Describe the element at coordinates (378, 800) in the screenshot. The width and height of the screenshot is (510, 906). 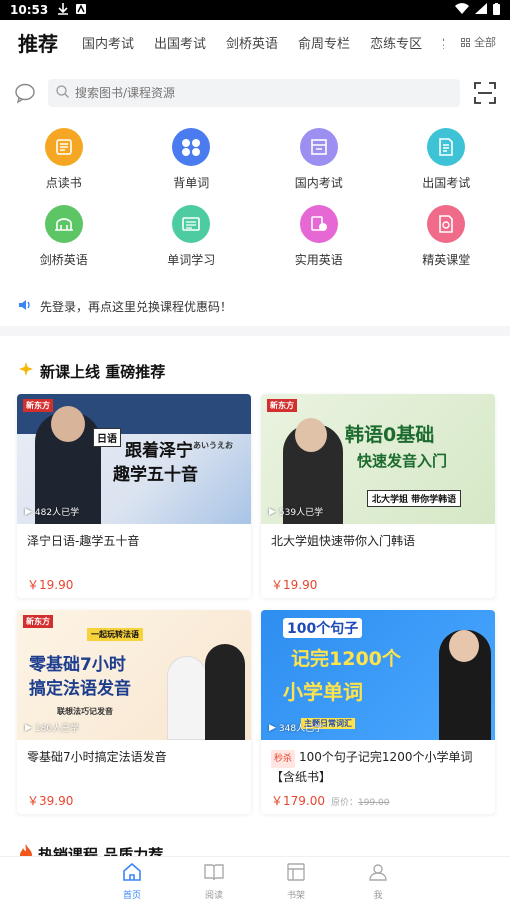
I see `course-price-row: ￥179.00 原价：199.00` at that location.